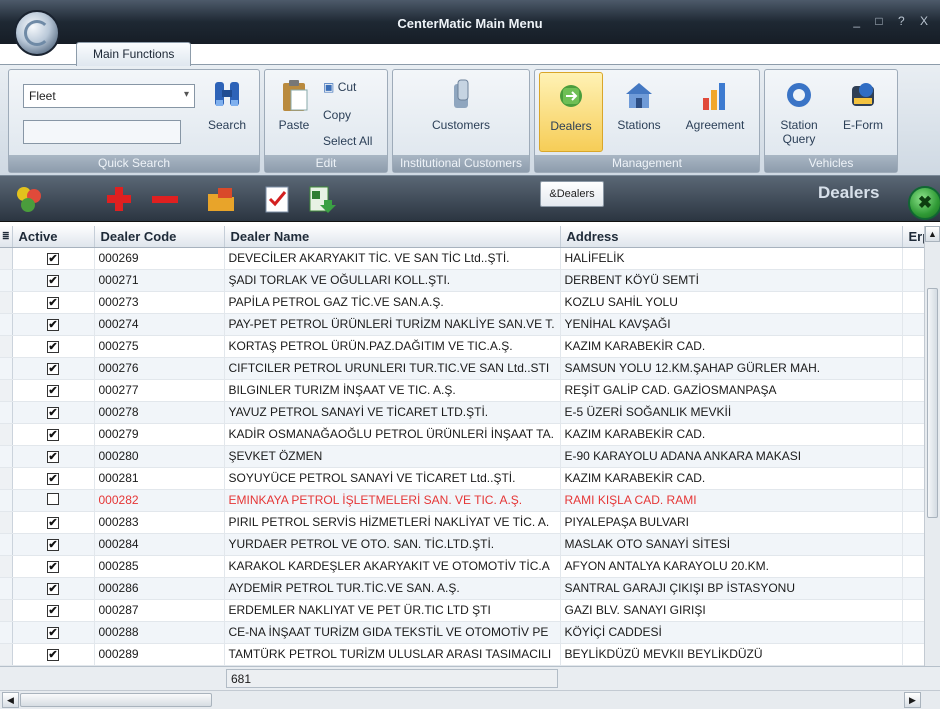 The image size is (940, 709). I want to click on users-icon, so click(29, 199).